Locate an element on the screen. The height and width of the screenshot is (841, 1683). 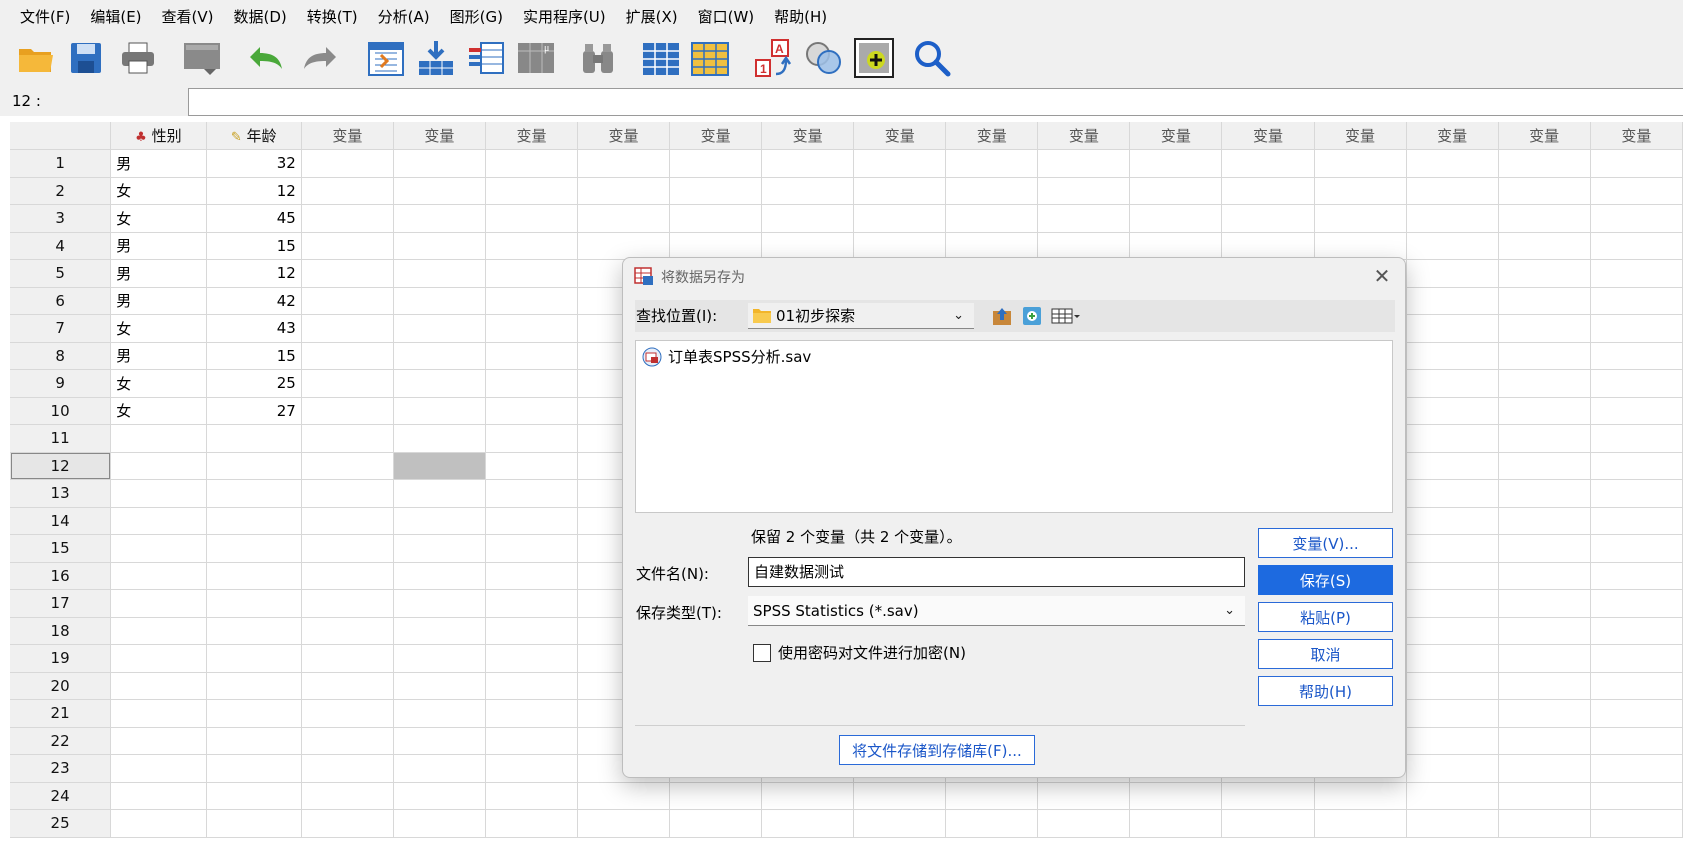
row-header: 17 is located at coordinates (61, 603).